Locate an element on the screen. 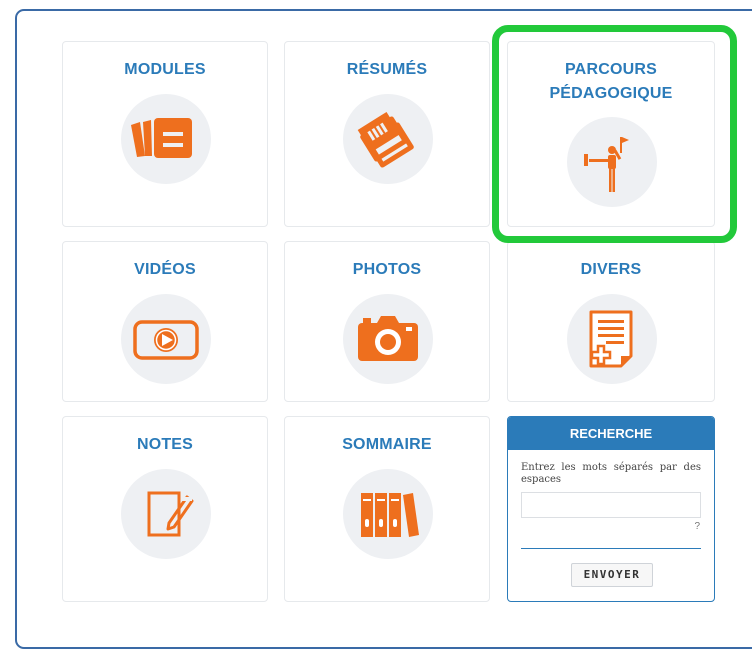 Image resolution: width=752 pixels, height=649 pixels. tile-videos: VIDÉOS is located at coordinates (165, 321).